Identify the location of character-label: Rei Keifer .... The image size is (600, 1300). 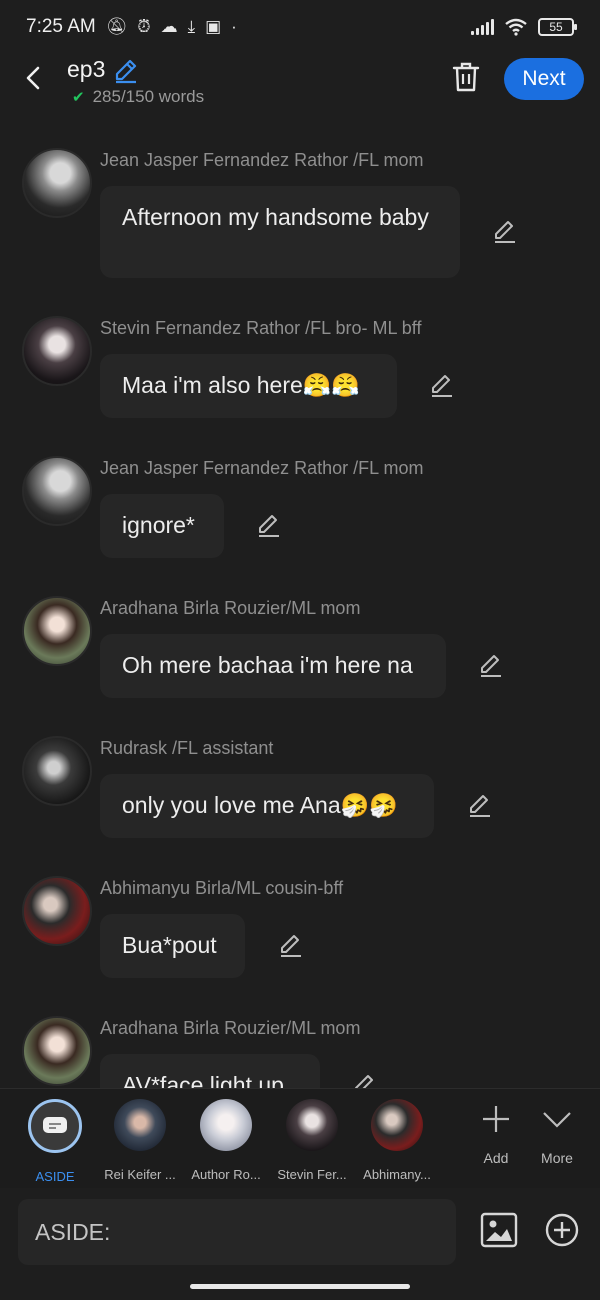
(140, 1174).